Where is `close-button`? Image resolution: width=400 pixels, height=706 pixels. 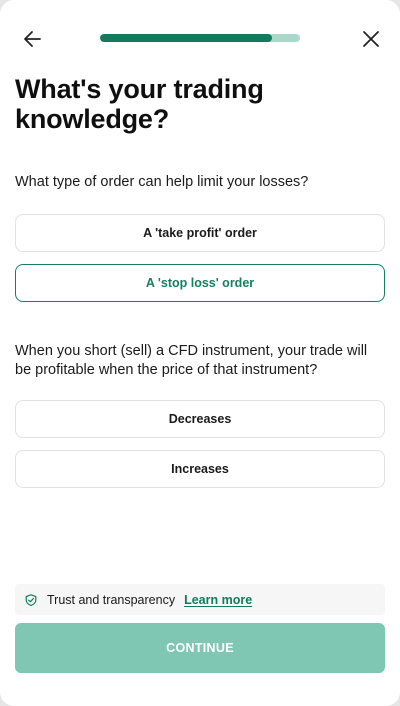
close-button is located at coordinates (371, 39).